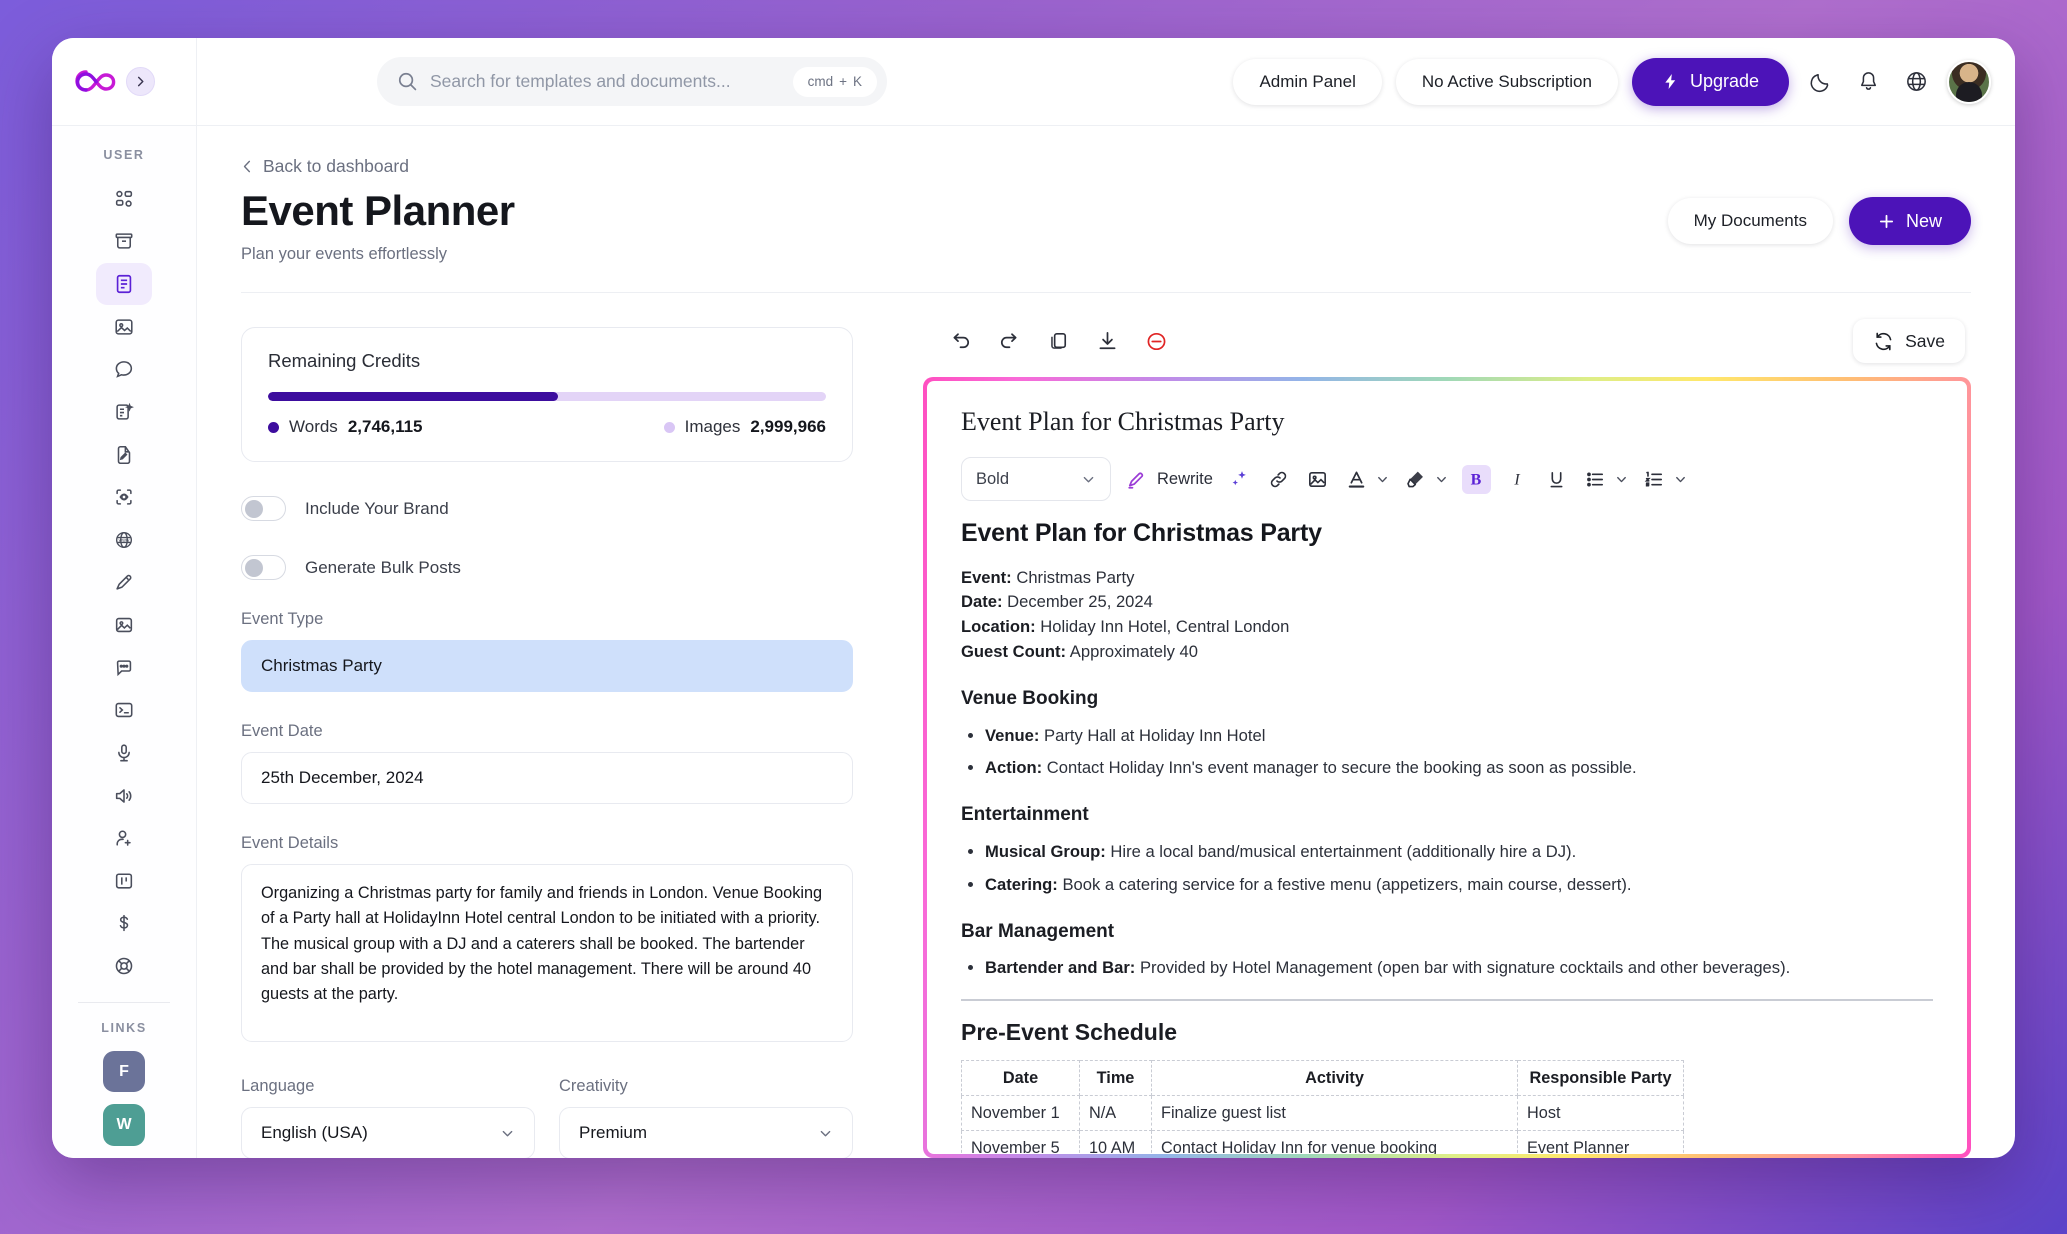 The image size is (2067, 1234). I want to click on sidebar-item-archive, so click(124, 242).